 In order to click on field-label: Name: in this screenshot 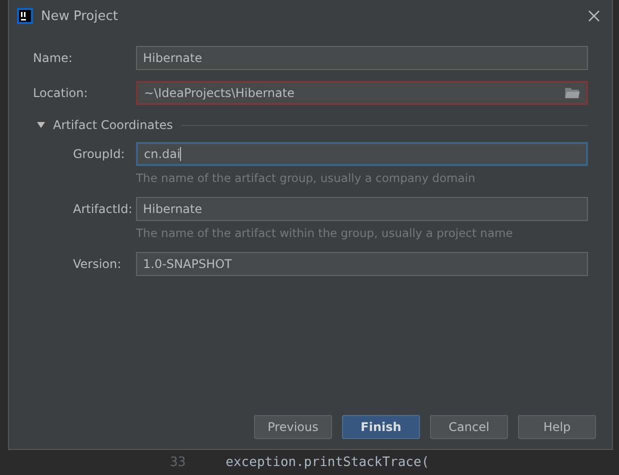, I will do `click(53, 58)`.